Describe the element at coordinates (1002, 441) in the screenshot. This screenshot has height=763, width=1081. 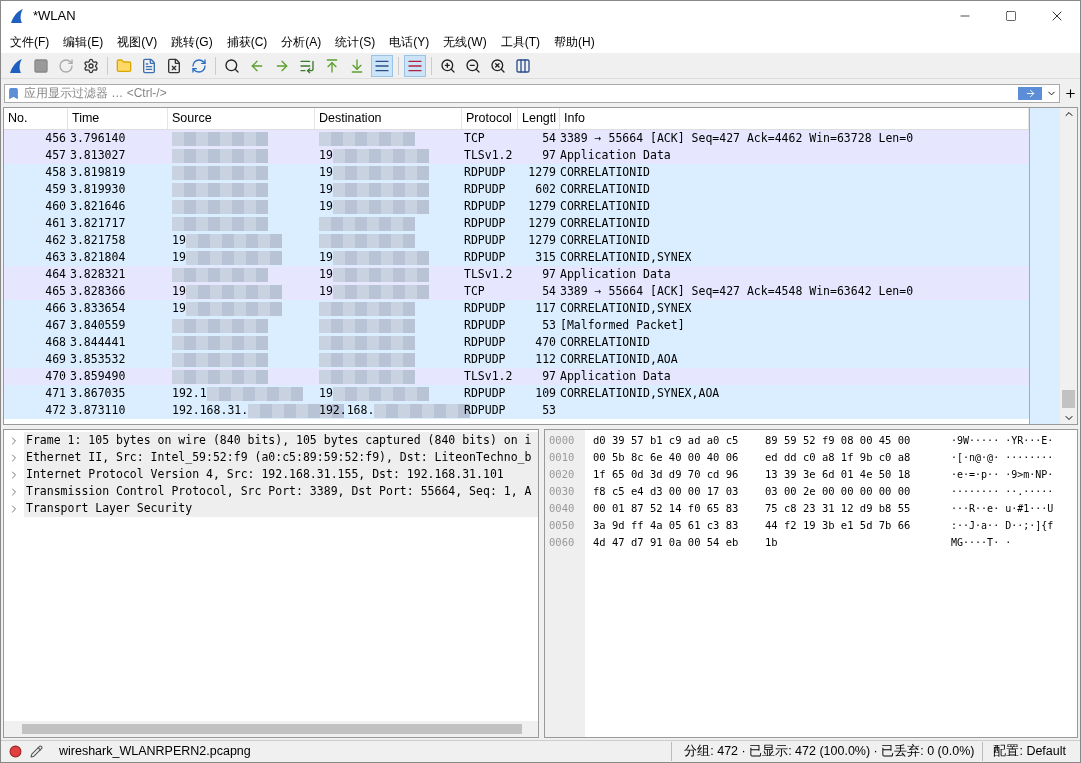
I see `ascii-text: ·9W····· ·YR···E·` at that location.